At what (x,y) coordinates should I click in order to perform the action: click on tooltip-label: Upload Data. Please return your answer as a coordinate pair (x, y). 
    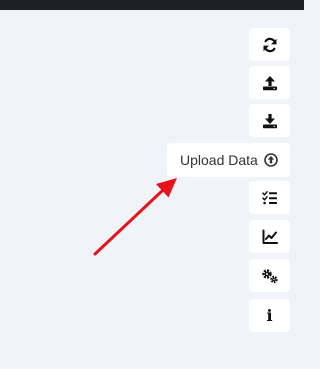
    Looking at the image, I should click on (219, 160).